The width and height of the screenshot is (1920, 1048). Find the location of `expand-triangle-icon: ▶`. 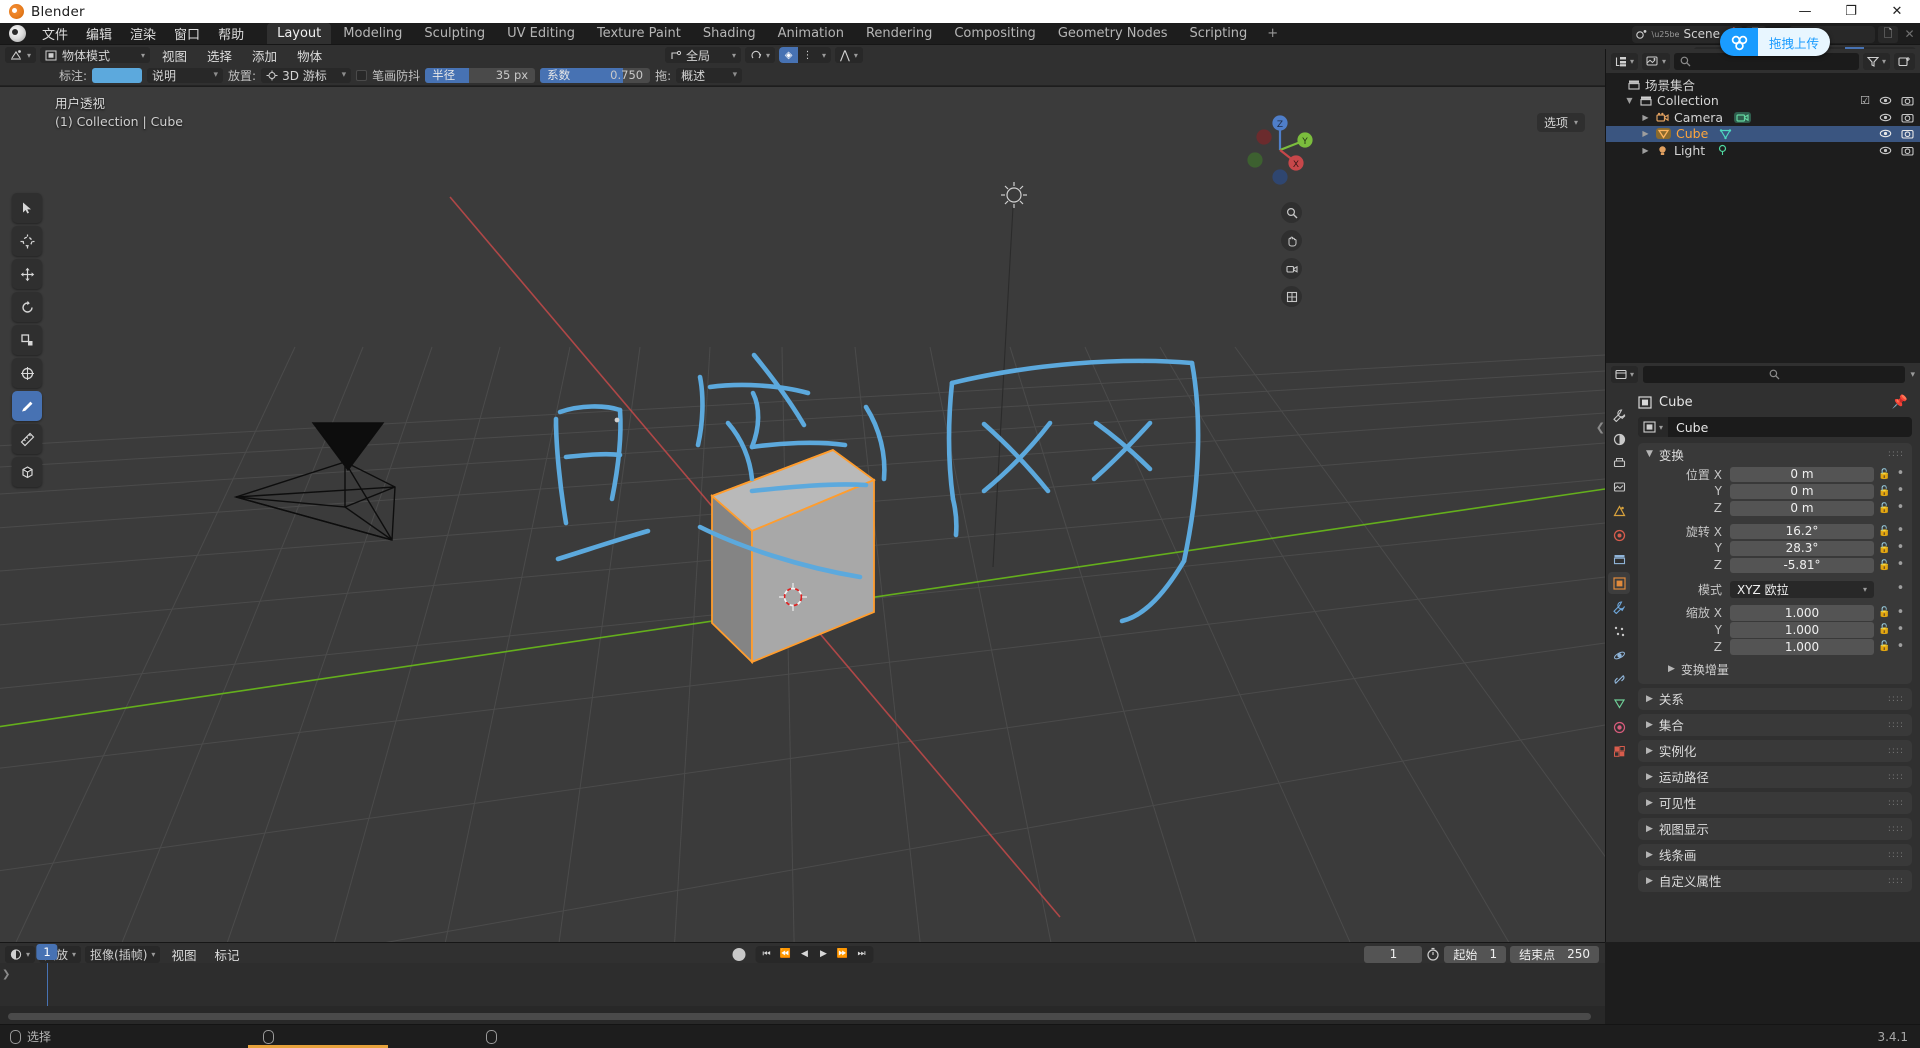

expand-triangle-icon: ▶ is located at coordinates (1645, 150).